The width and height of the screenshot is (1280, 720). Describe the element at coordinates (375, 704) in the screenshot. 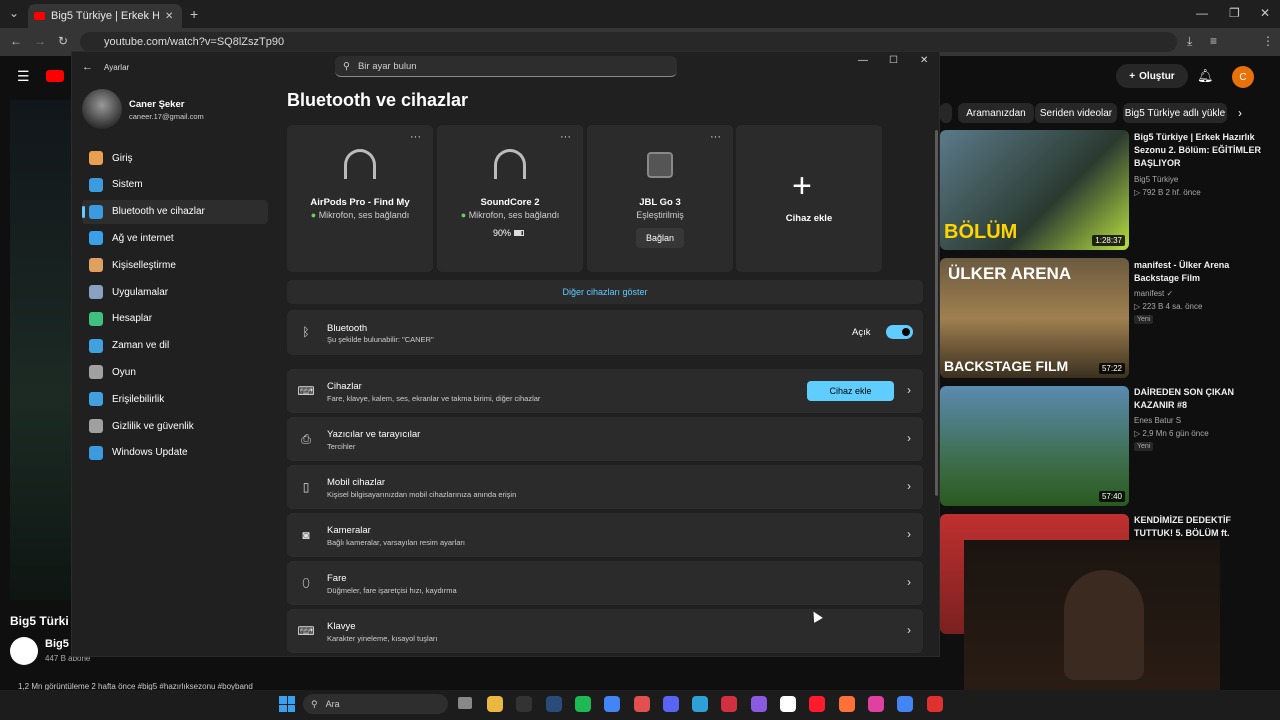

I see `taskbar-search: ⚲ Ara` at that location.